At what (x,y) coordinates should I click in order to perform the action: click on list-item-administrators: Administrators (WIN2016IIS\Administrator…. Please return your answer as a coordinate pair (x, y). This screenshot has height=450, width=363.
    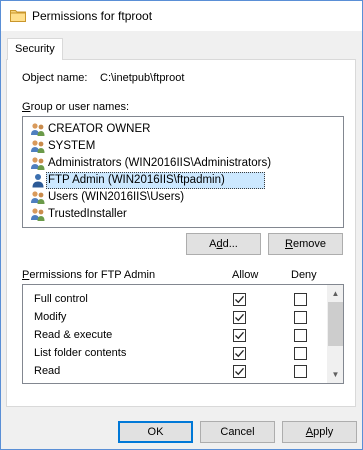
    Looking at the image, I should click on (183, 163).